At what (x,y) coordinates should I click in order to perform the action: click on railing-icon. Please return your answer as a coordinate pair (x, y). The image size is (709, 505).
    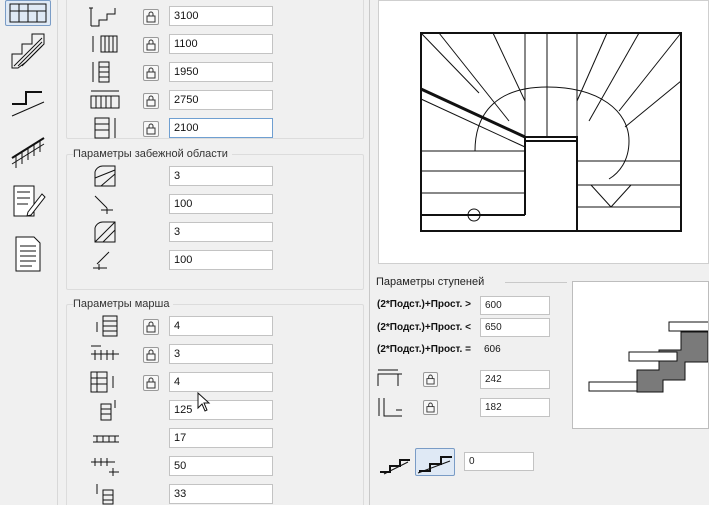
    Looking at the image, I should click on (28, 152).